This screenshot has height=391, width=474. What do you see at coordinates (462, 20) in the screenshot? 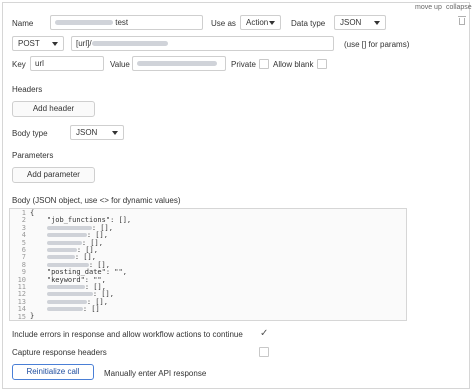
I see `trash-icon` at bounding box center [462, 20].